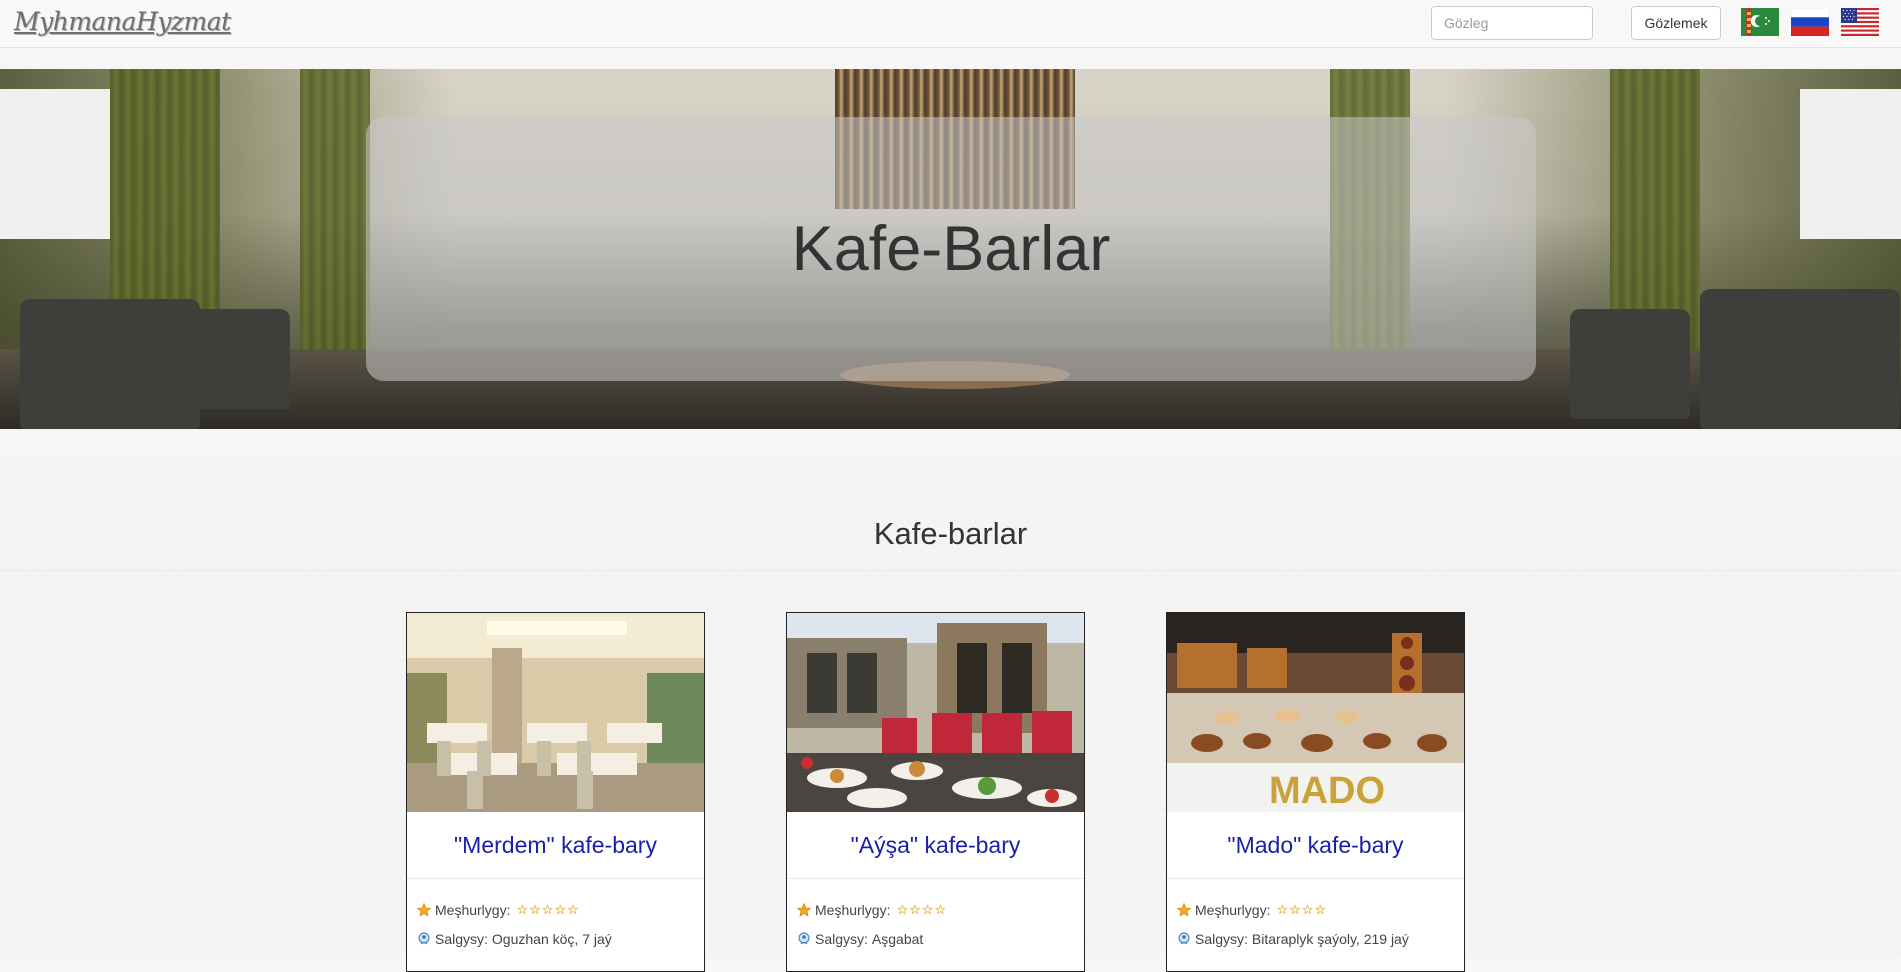  I want to click on hero-window-right, so click(1850, 164).